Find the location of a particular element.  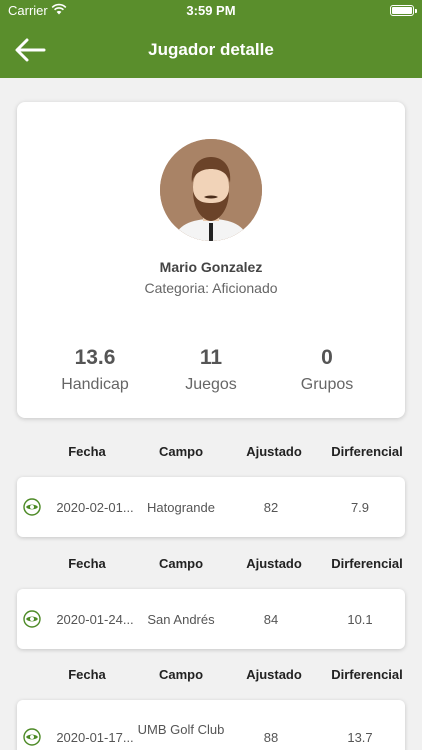

player-category: Categoria: Aficionado is located at coordinates (211, 288).